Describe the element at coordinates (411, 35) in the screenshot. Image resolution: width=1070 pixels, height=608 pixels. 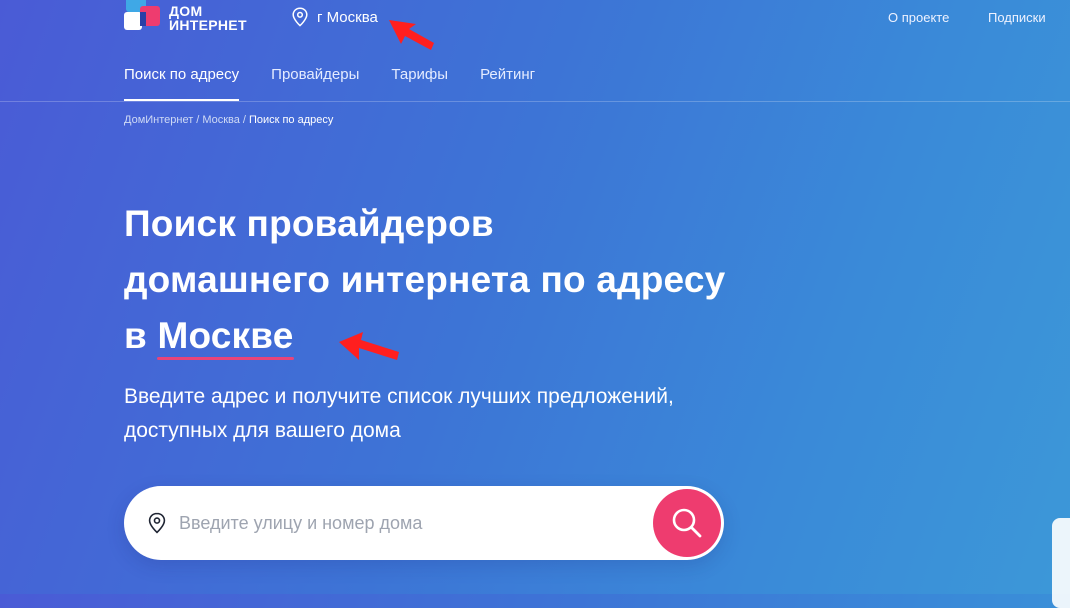
I see `annotation-arrow-icon` at that location.